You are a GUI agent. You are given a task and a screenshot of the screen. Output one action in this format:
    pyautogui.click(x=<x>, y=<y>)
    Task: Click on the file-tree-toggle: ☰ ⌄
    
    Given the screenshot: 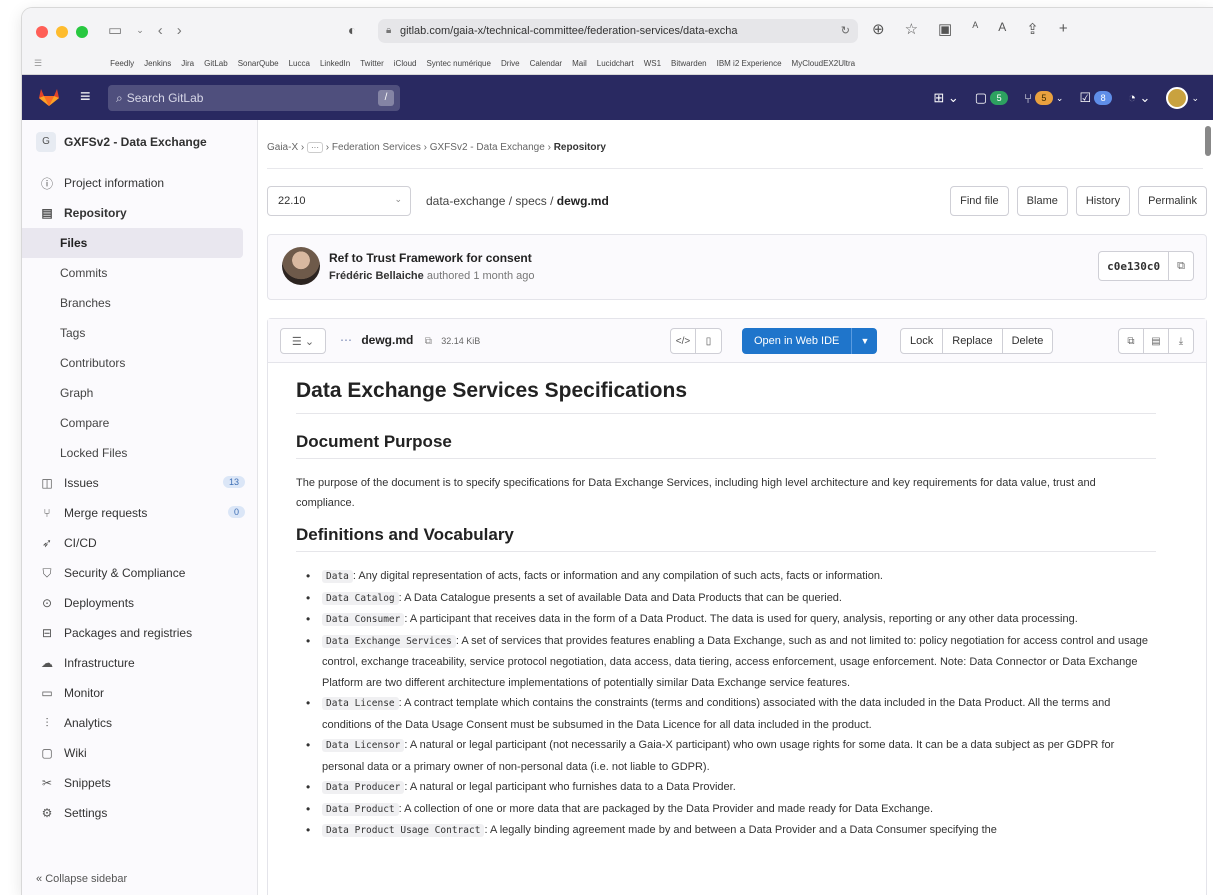 What is the action you would take?
    pyautogui.click(x=303, y=341)
    